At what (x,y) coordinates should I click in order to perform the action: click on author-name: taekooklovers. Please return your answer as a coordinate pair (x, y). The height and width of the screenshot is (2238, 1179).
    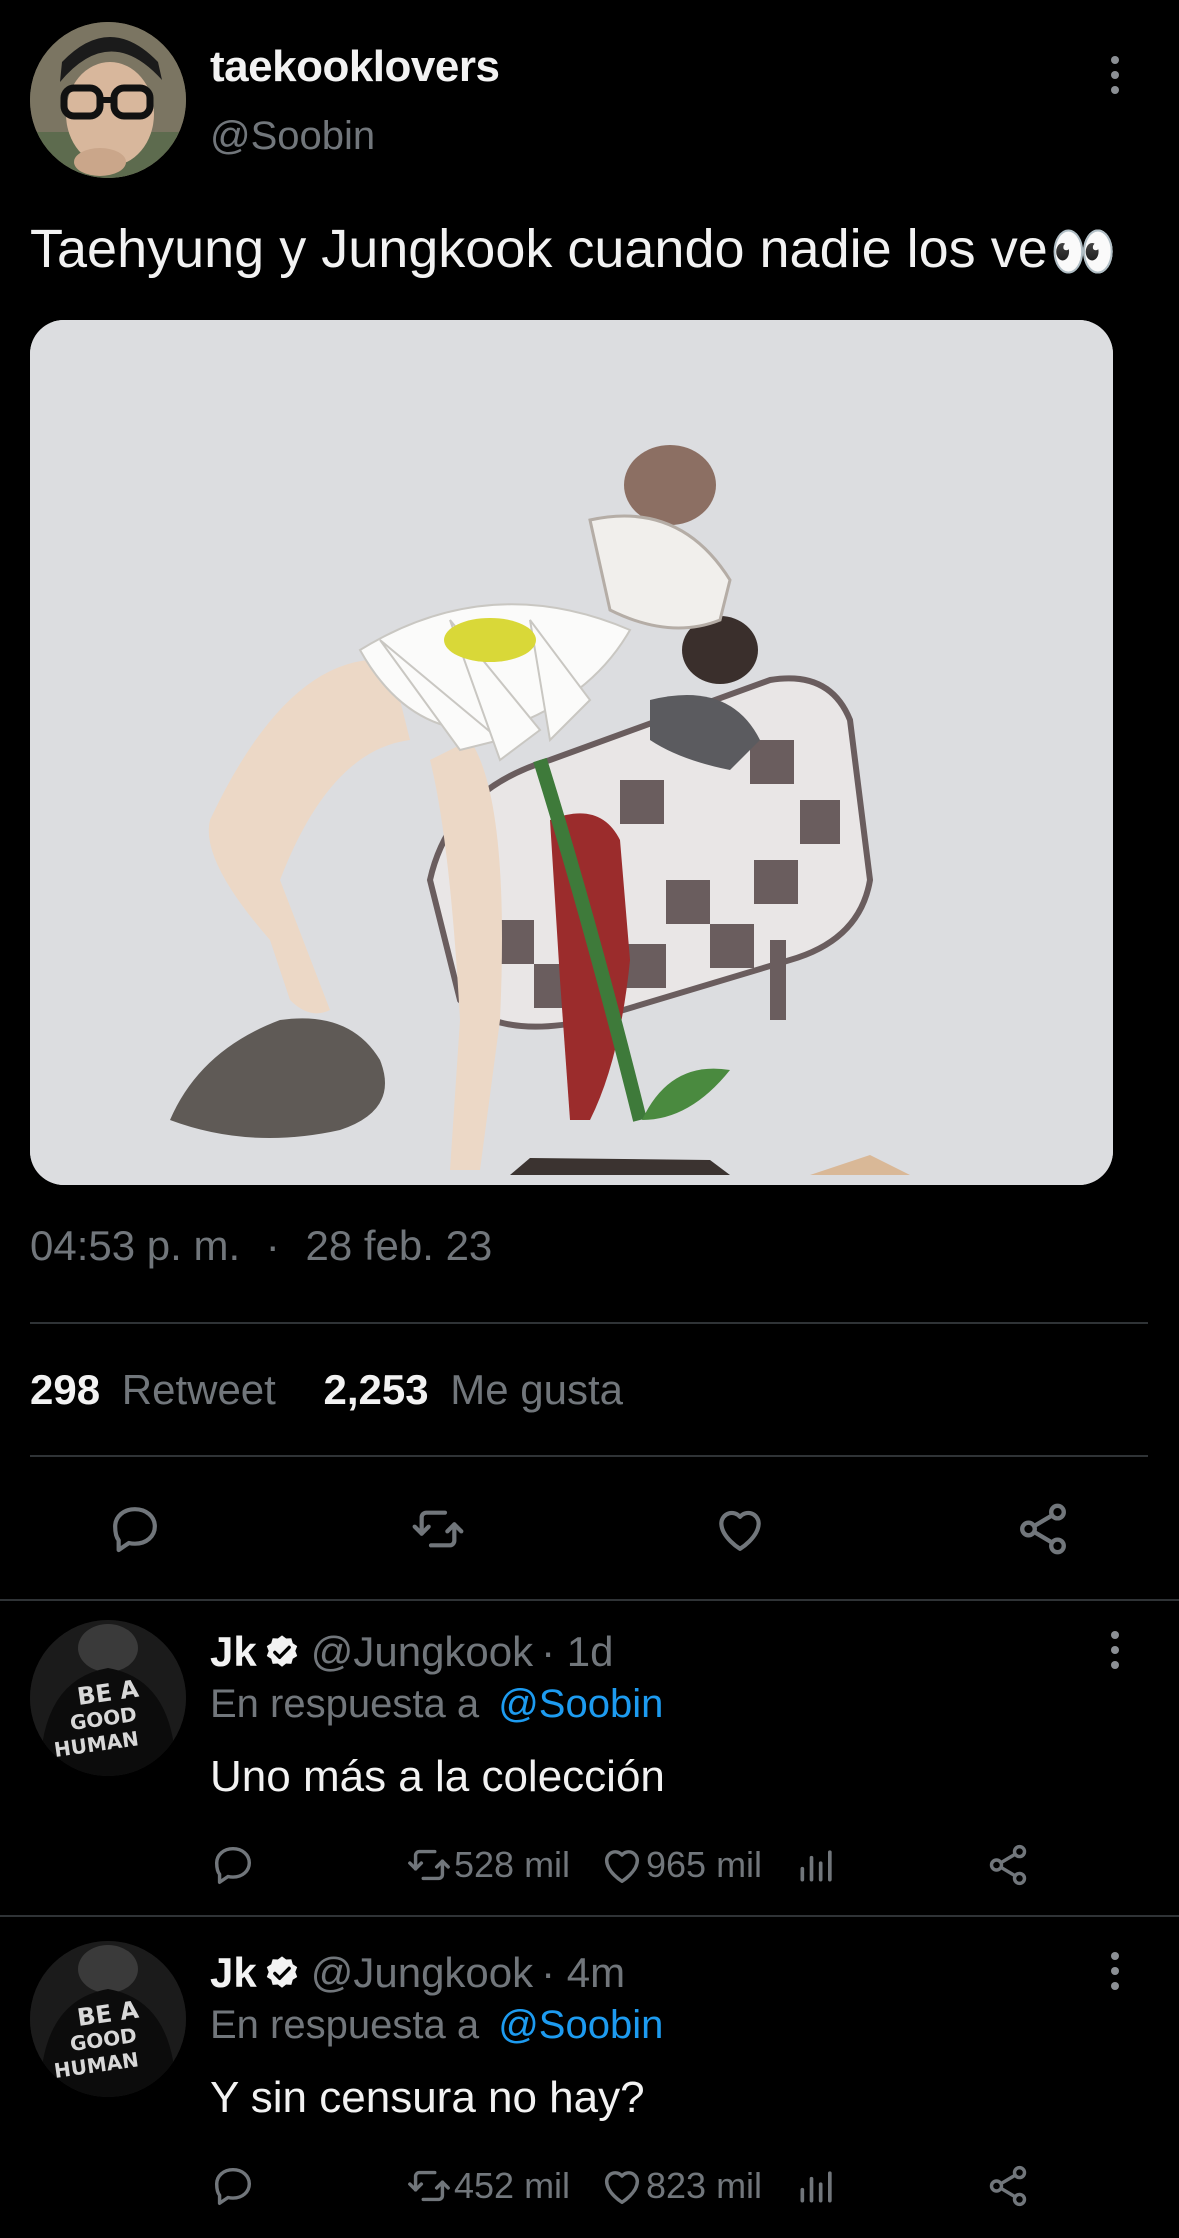
    Looking at the image, I should click on (355, 67).